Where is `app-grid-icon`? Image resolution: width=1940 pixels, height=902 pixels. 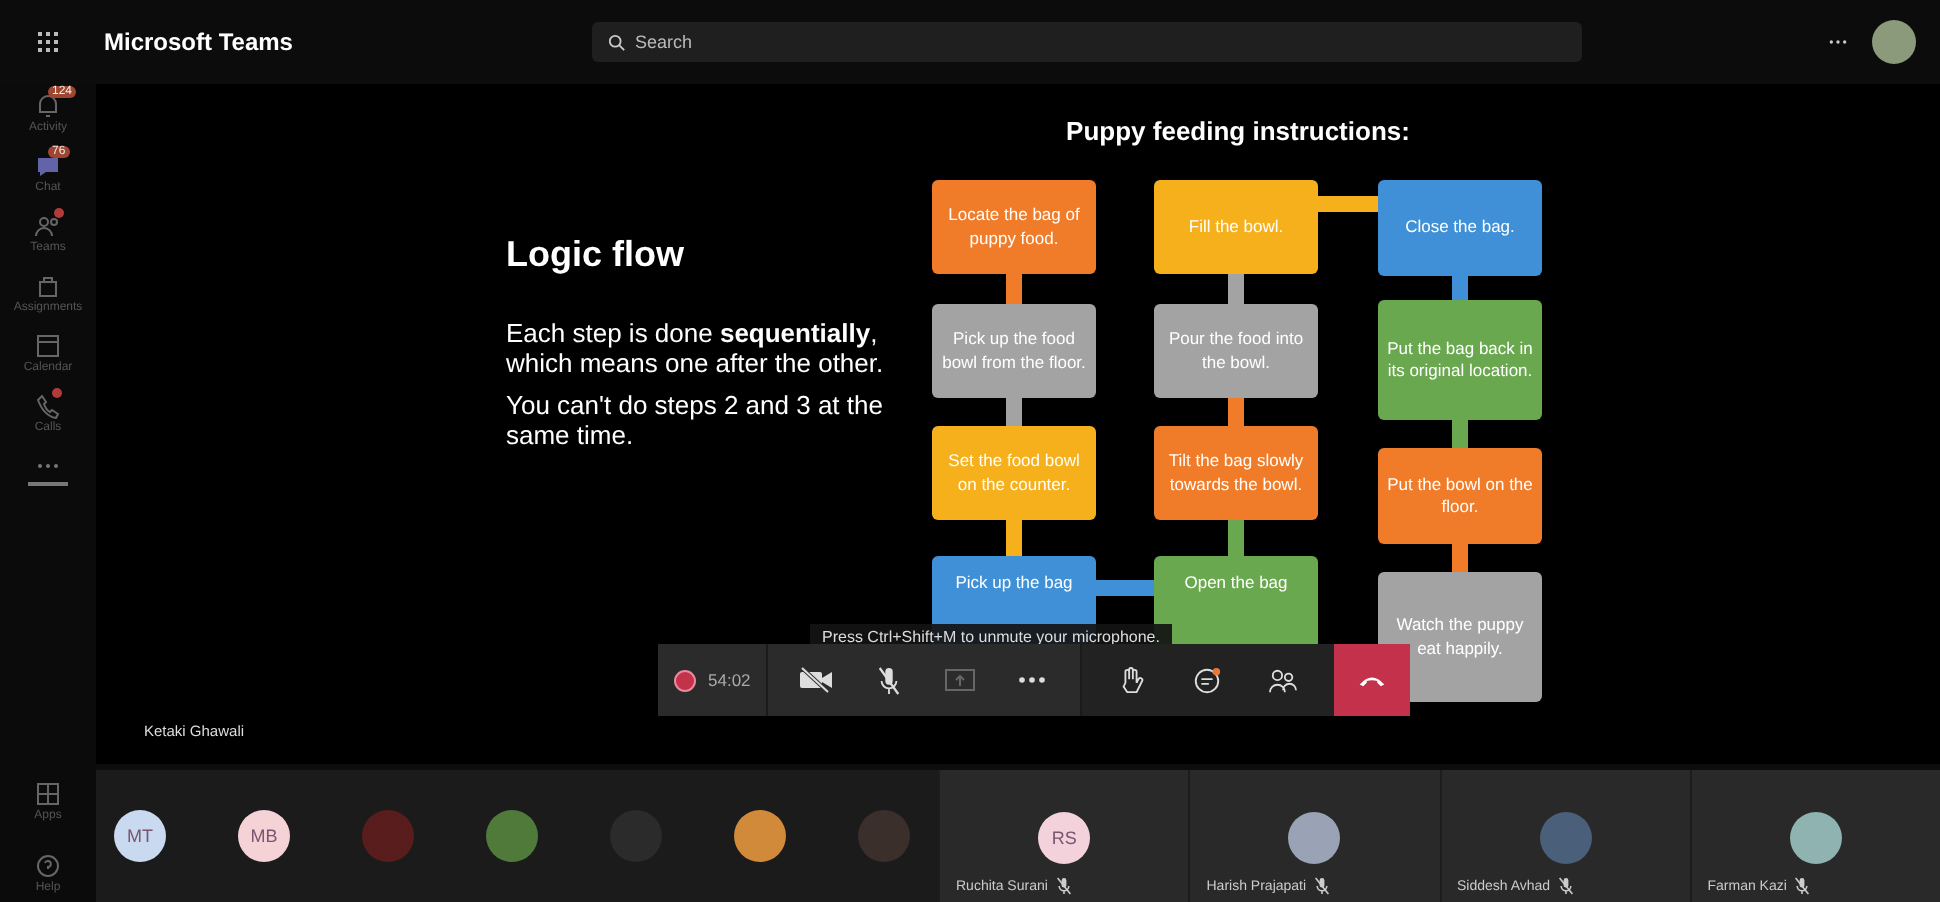
app-grid-icon is located at coordinates (48, 42).